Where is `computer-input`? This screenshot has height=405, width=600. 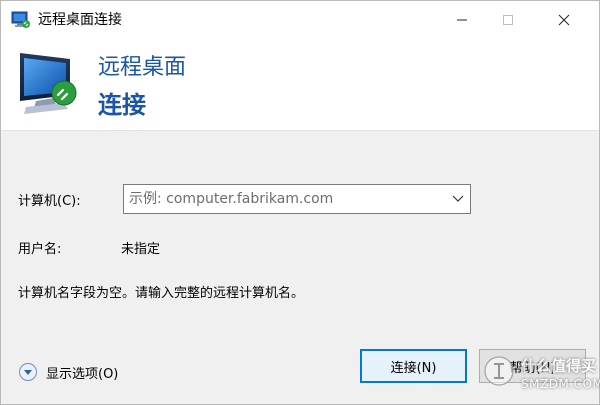
computer-input is located at coordinates (281, 199).